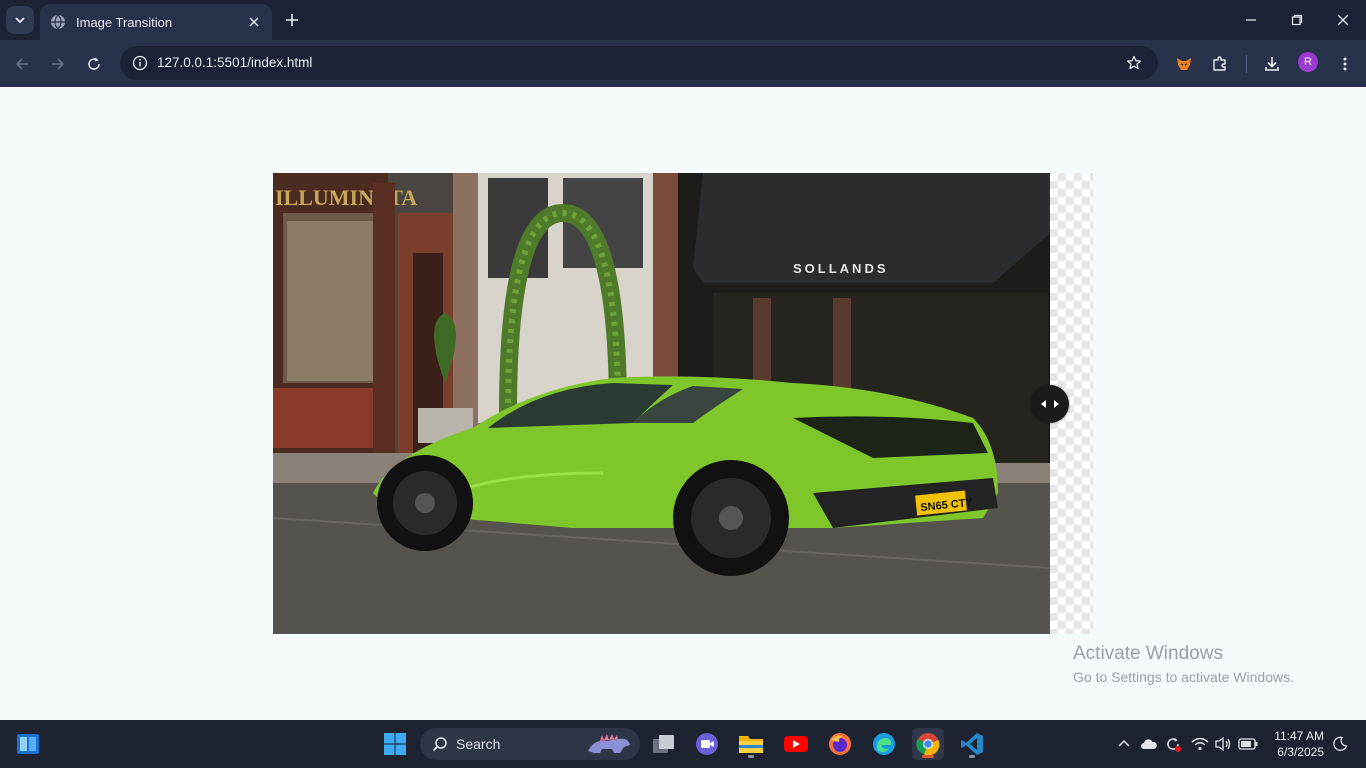 This screenshot has width=1366, height=768. Describe the element at coordinates (346, 197) in the screenshot. I see `shop-sign-left: ILLUMINATA` at that location.